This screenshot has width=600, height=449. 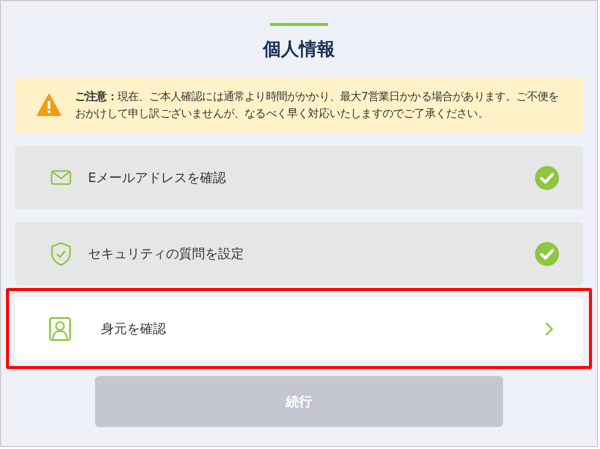 I want to click on notice-text: ご注意：現在、ご本人確認には通常より時間がかかり、最大7営業日かかる場合があります。ご不便をおかけして申し訳ございませんが、なるべく早く対応いたしますのでご了承ください。, so click(x=317, y=105).